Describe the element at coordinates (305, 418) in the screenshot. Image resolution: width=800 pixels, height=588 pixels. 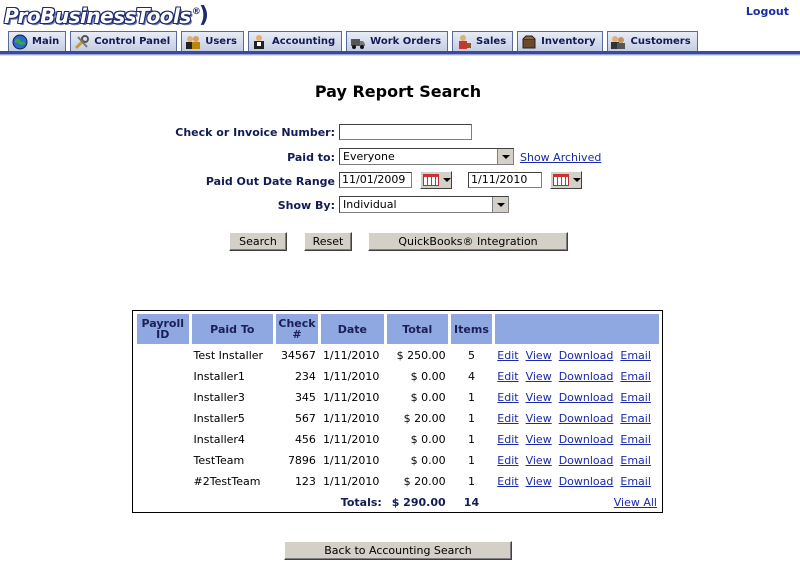
I see `check-number-cell: 567` at that location.